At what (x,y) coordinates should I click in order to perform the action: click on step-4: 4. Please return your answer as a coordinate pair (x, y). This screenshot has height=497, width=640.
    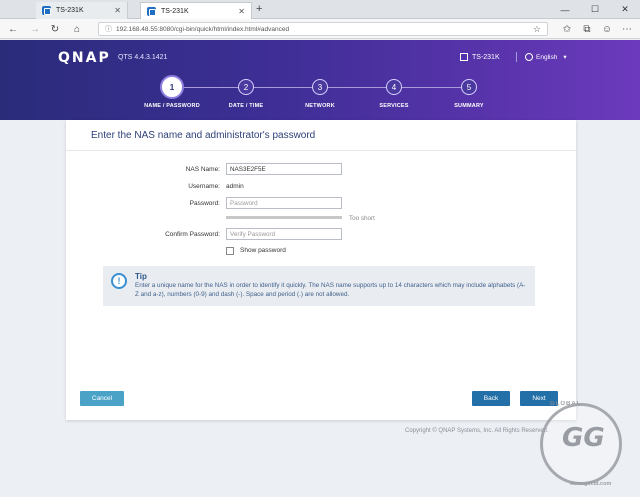
    Looking at the image, I should click on (394, 87).